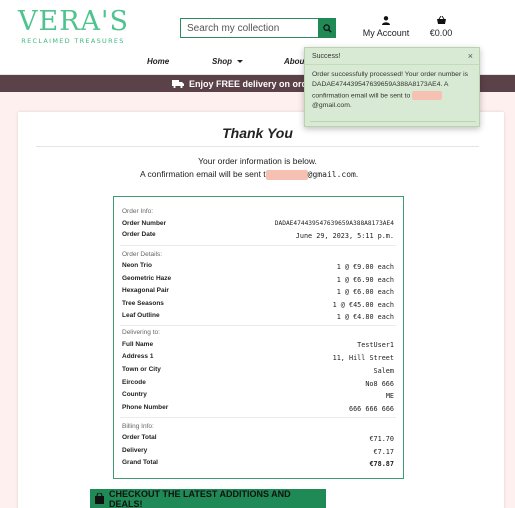 This screenshot has height=508, width=515. I want to click on billing-field-label: Order Total, so click(139, 437).